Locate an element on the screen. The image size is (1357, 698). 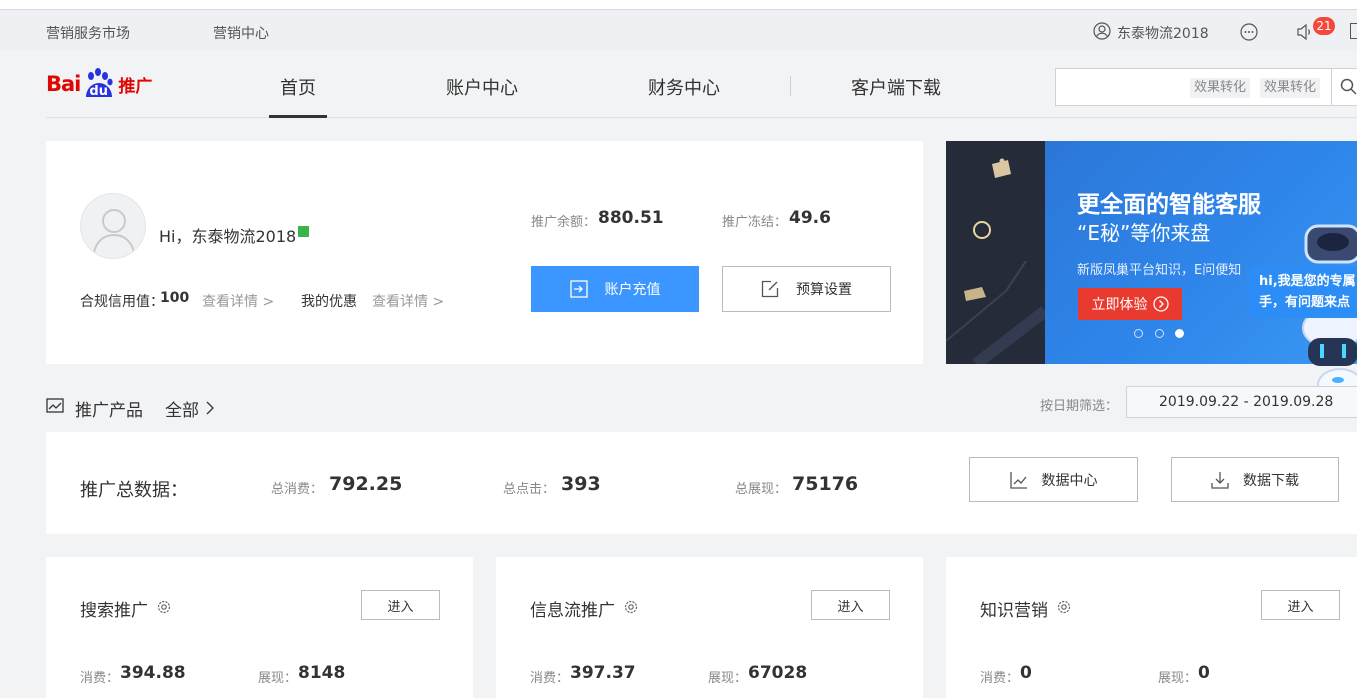
card-title: 信息流推广 is located at coordinates (572, 611).